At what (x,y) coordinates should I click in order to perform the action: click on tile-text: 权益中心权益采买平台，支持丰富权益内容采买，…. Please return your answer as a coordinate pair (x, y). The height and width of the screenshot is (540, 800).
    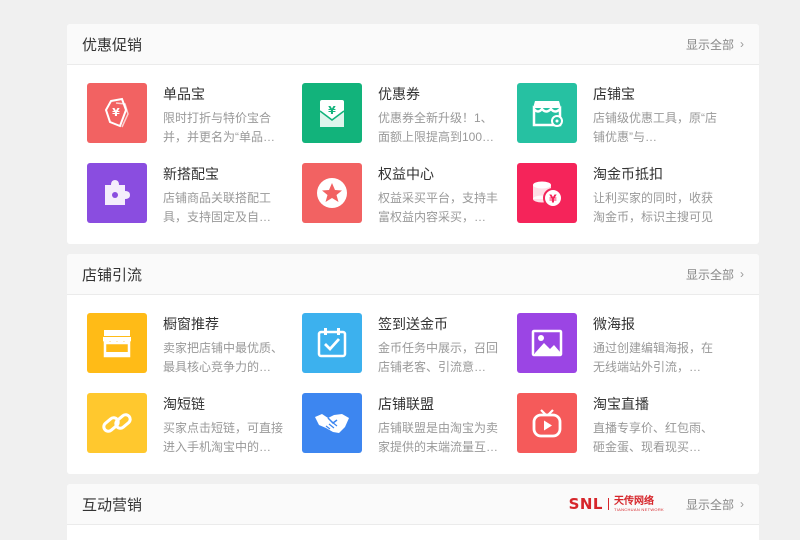
    Looking at the image, I should click on (440, 193).